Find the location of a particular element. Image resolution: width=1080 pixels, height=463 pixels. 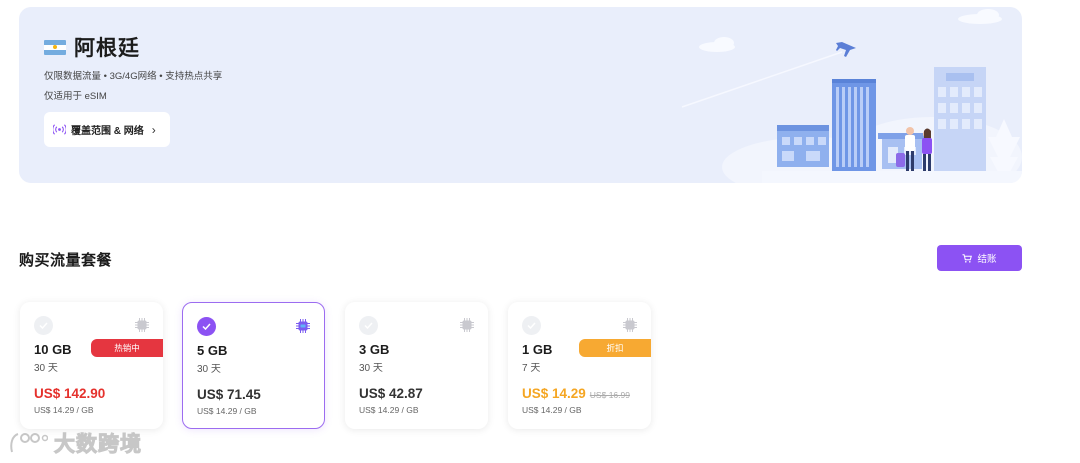

plan-duration: 7 天 is located at coordinates (531, 368).